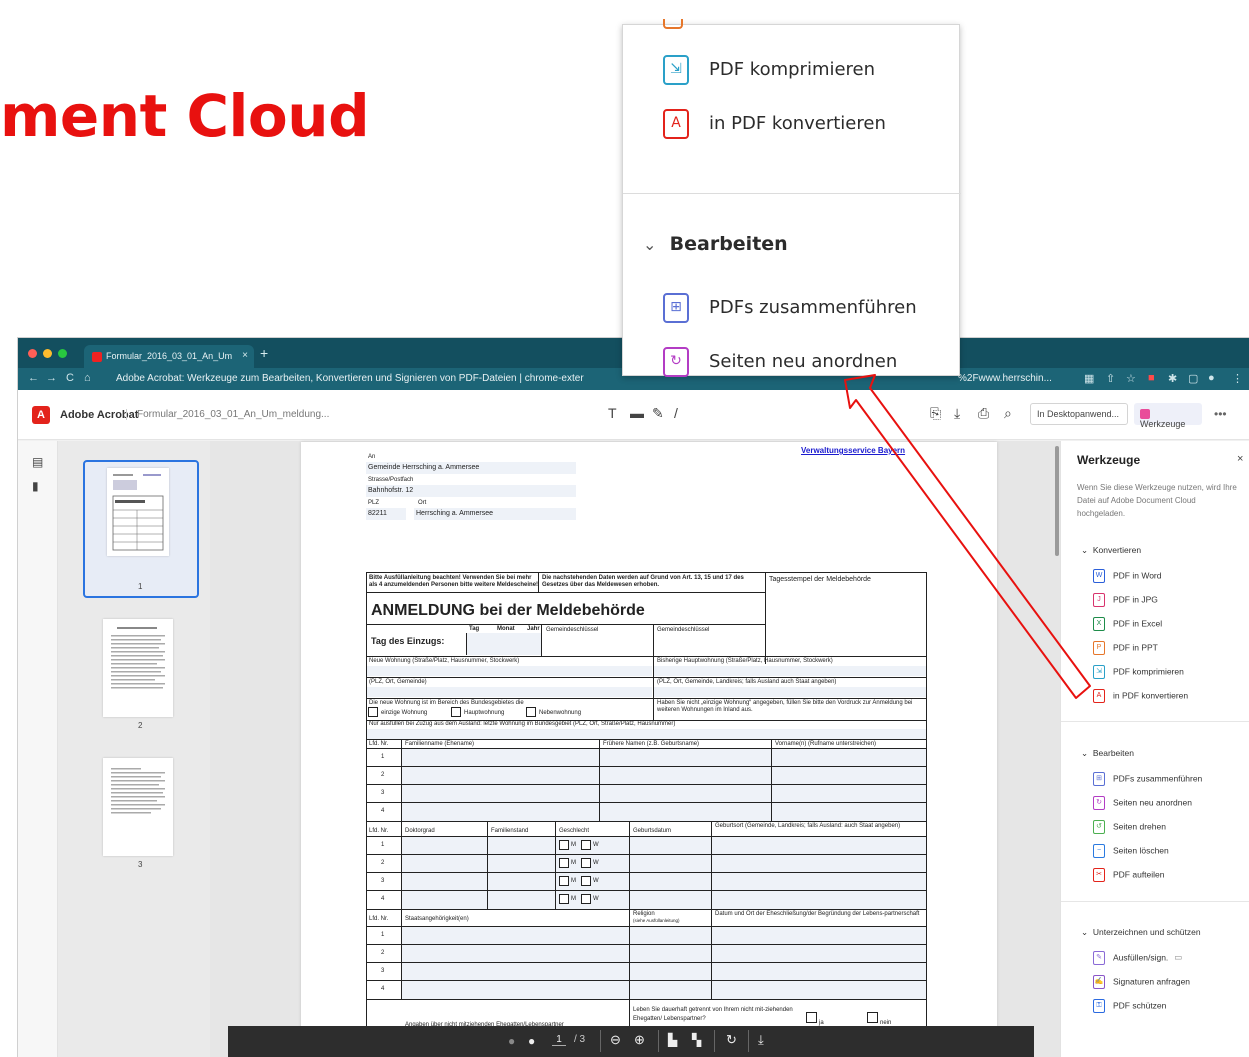 The height and width of the screenshot is (1057, 1249). I want to click on popup-item-pdfs-zusammenfuehren: ⊞ PDFs zusammenführen, so click(790, 308).